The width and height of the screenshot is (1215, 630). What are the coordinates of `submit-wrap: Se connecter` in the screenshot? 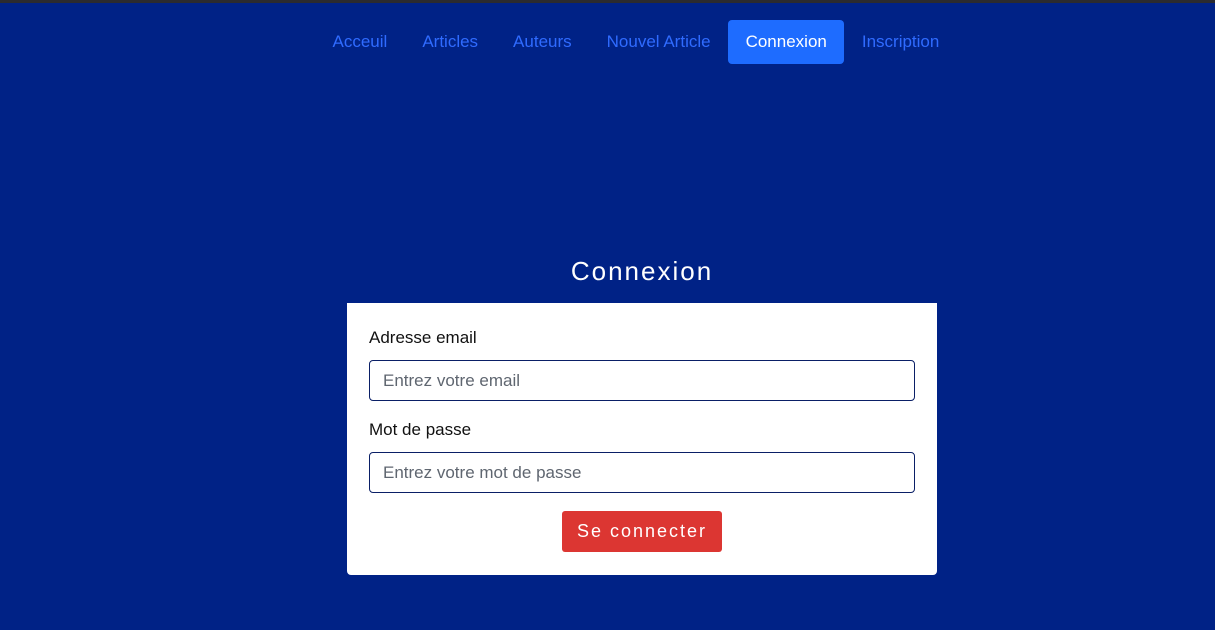 It's located at (642, 531).